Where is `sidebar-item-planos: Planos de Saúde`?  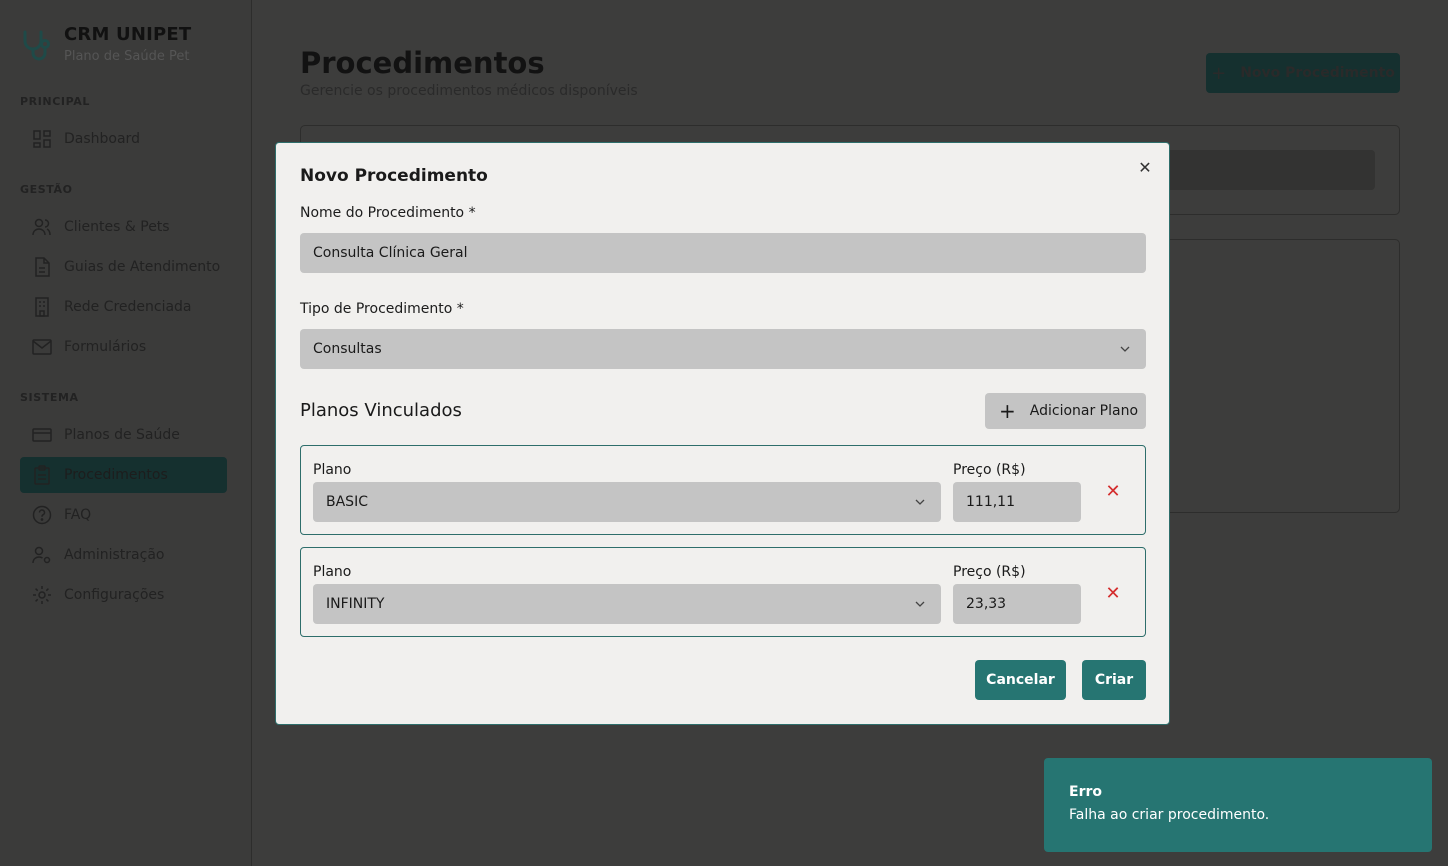 sidebar-item-planos: Planos de Saúde is located at coordinates (123, 435).